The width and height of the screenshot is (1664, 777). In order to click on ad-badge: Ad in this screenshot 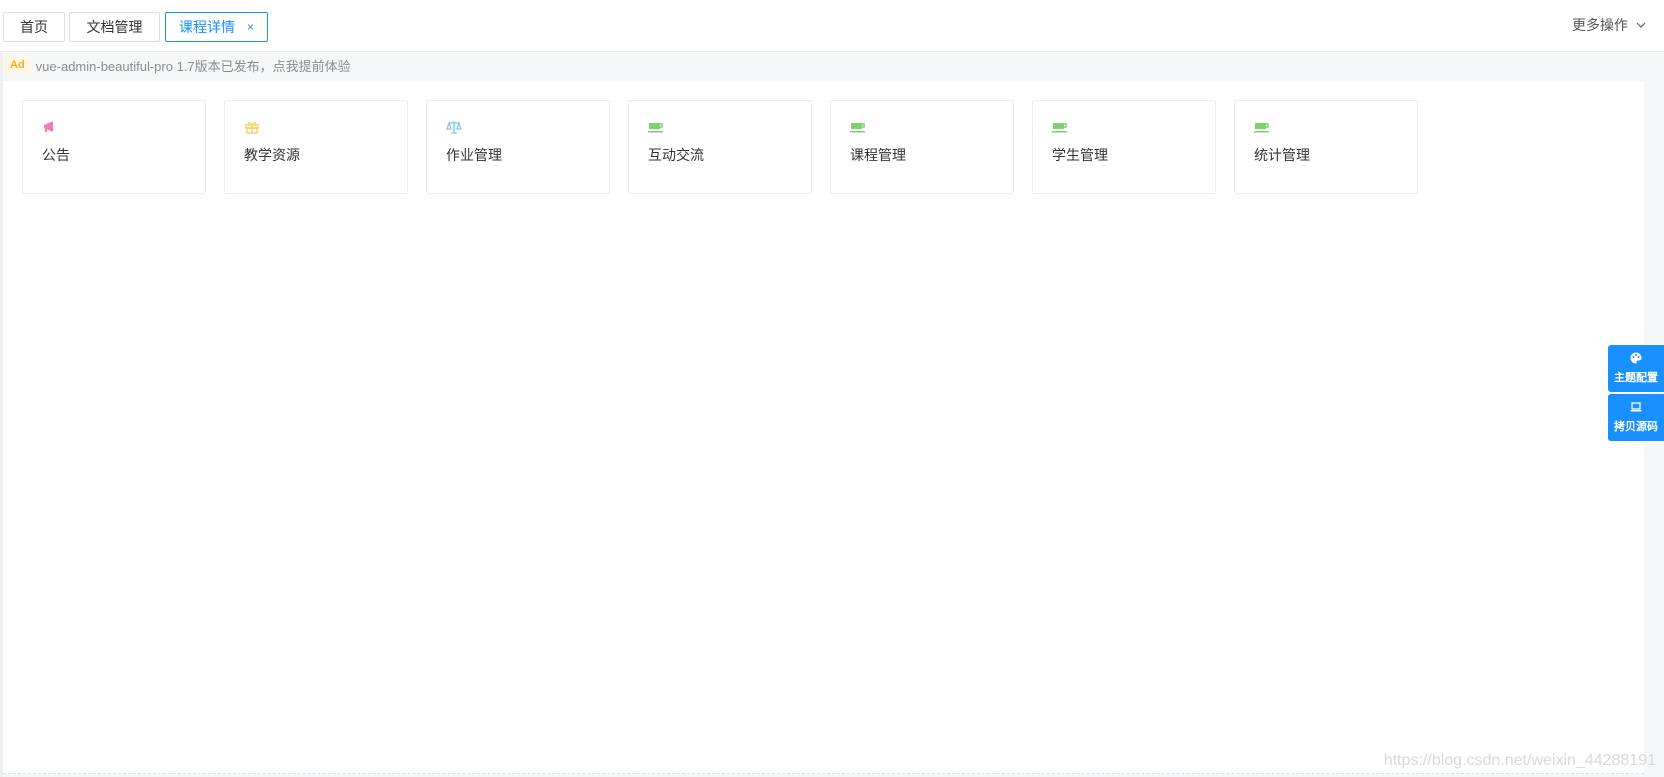, I will do `click(17, 65)`.